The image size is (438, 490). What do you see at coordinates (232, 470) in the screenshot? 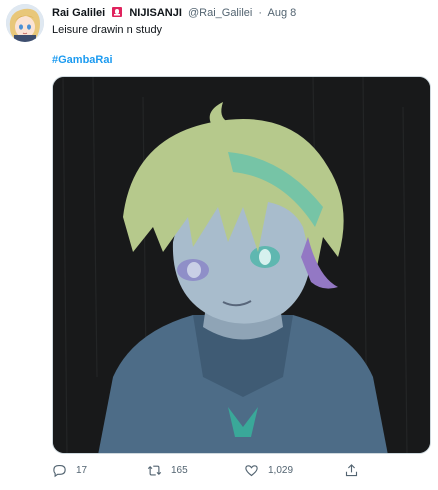
I see `tweet-actions: 17 165 1,029` at bounding box center [232, 470].